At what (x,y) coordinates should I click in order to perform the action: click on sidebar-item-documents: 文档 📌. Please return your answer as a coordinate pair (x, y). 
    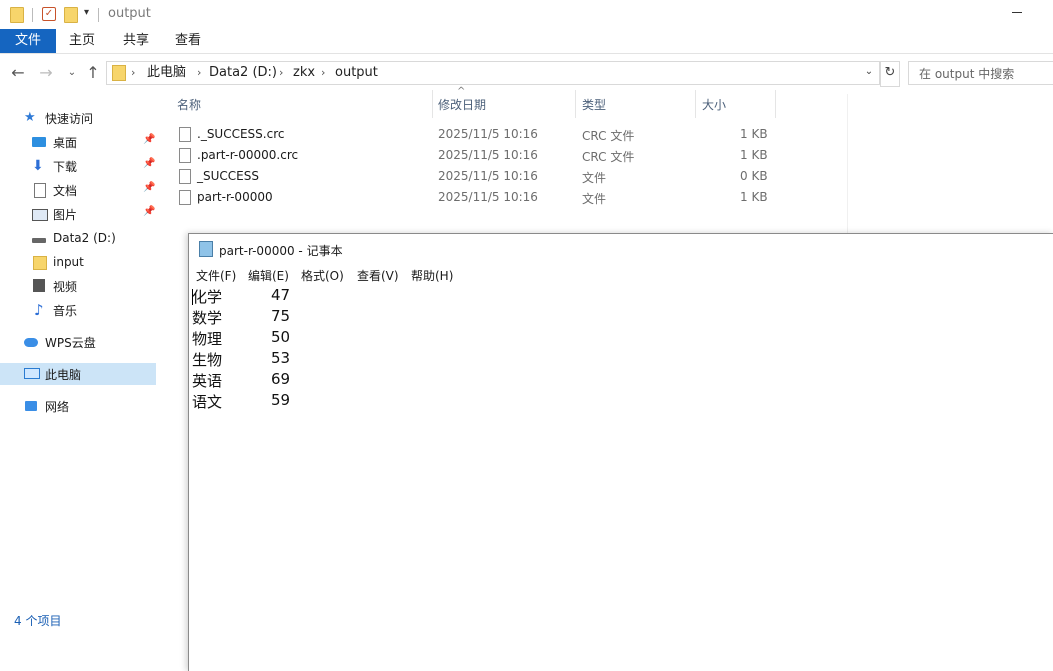
    Looking at the image, I should click on (78, 190).